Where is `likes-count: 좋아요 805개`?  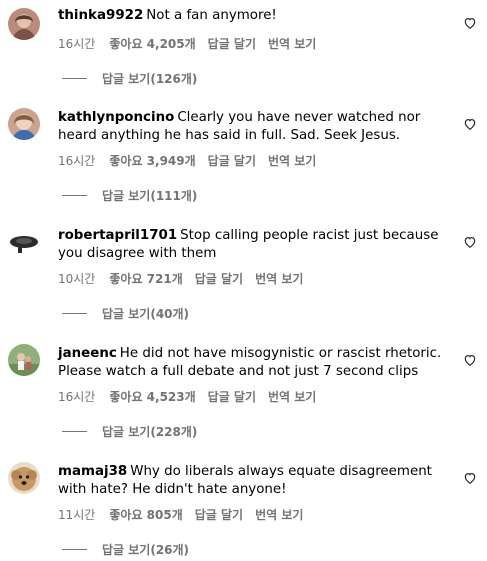 likes-count: 좋아요 805개 is located at coordinates (145, 515).